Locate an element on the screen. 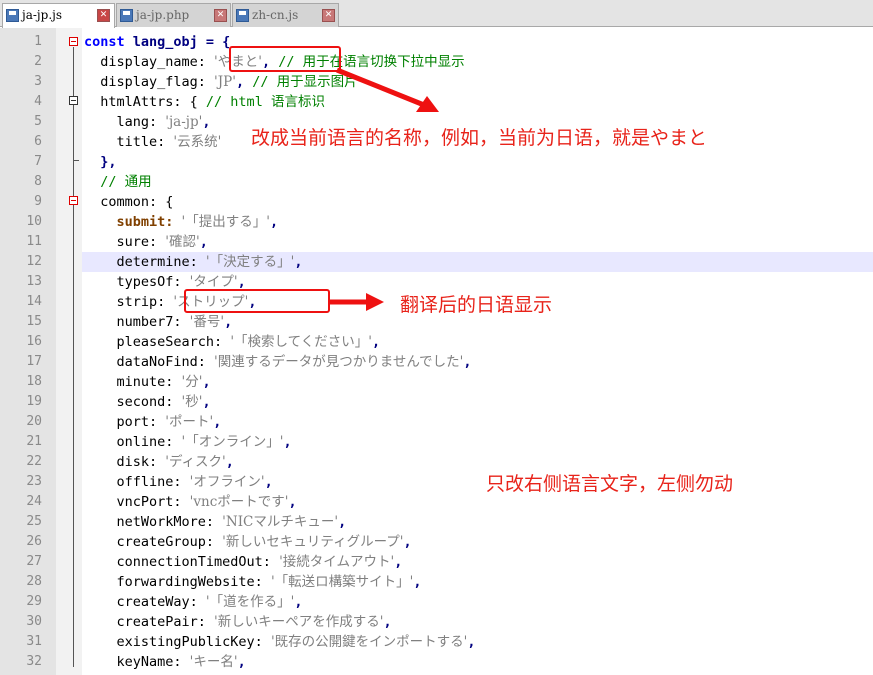 Image resolution: width=873 pixels, height=675 pixels. code-line: port: 'ポート', is located at coordinates (153, 422).